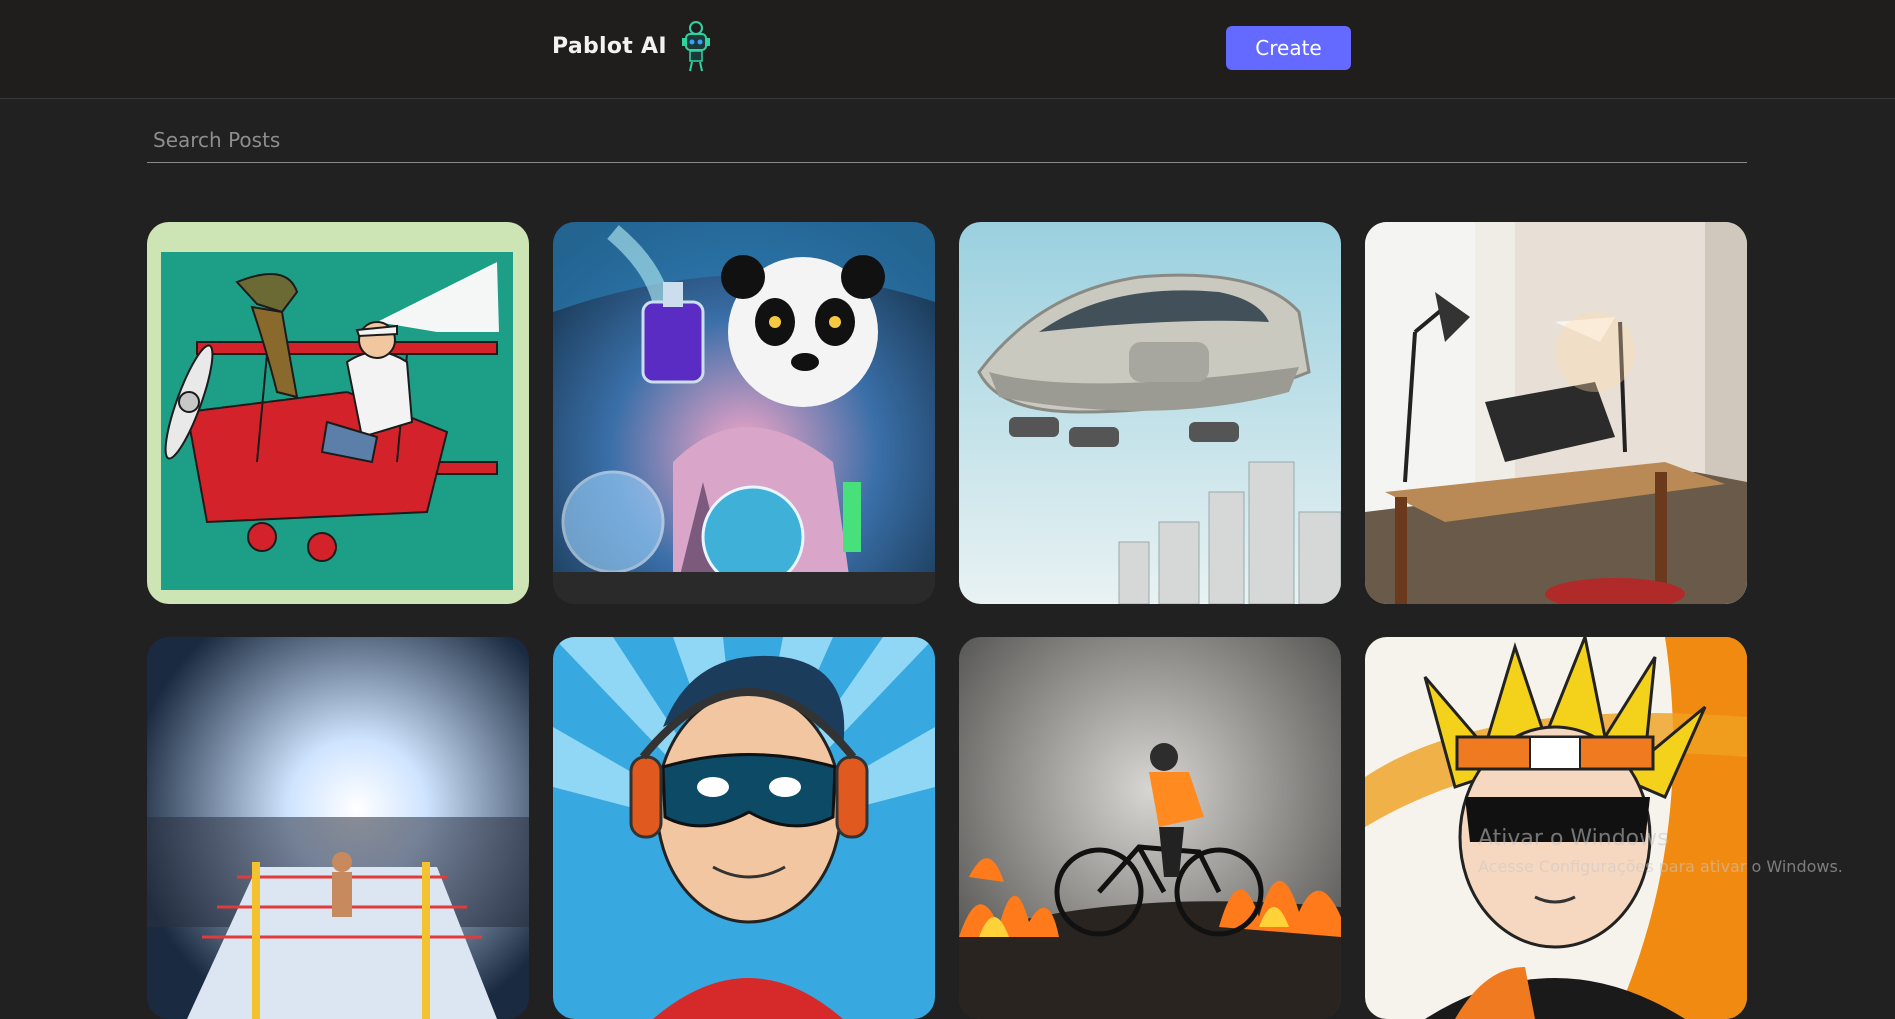 The image size is (1895, 1019). I want to click on create-button: Create, so click(1288, 48).